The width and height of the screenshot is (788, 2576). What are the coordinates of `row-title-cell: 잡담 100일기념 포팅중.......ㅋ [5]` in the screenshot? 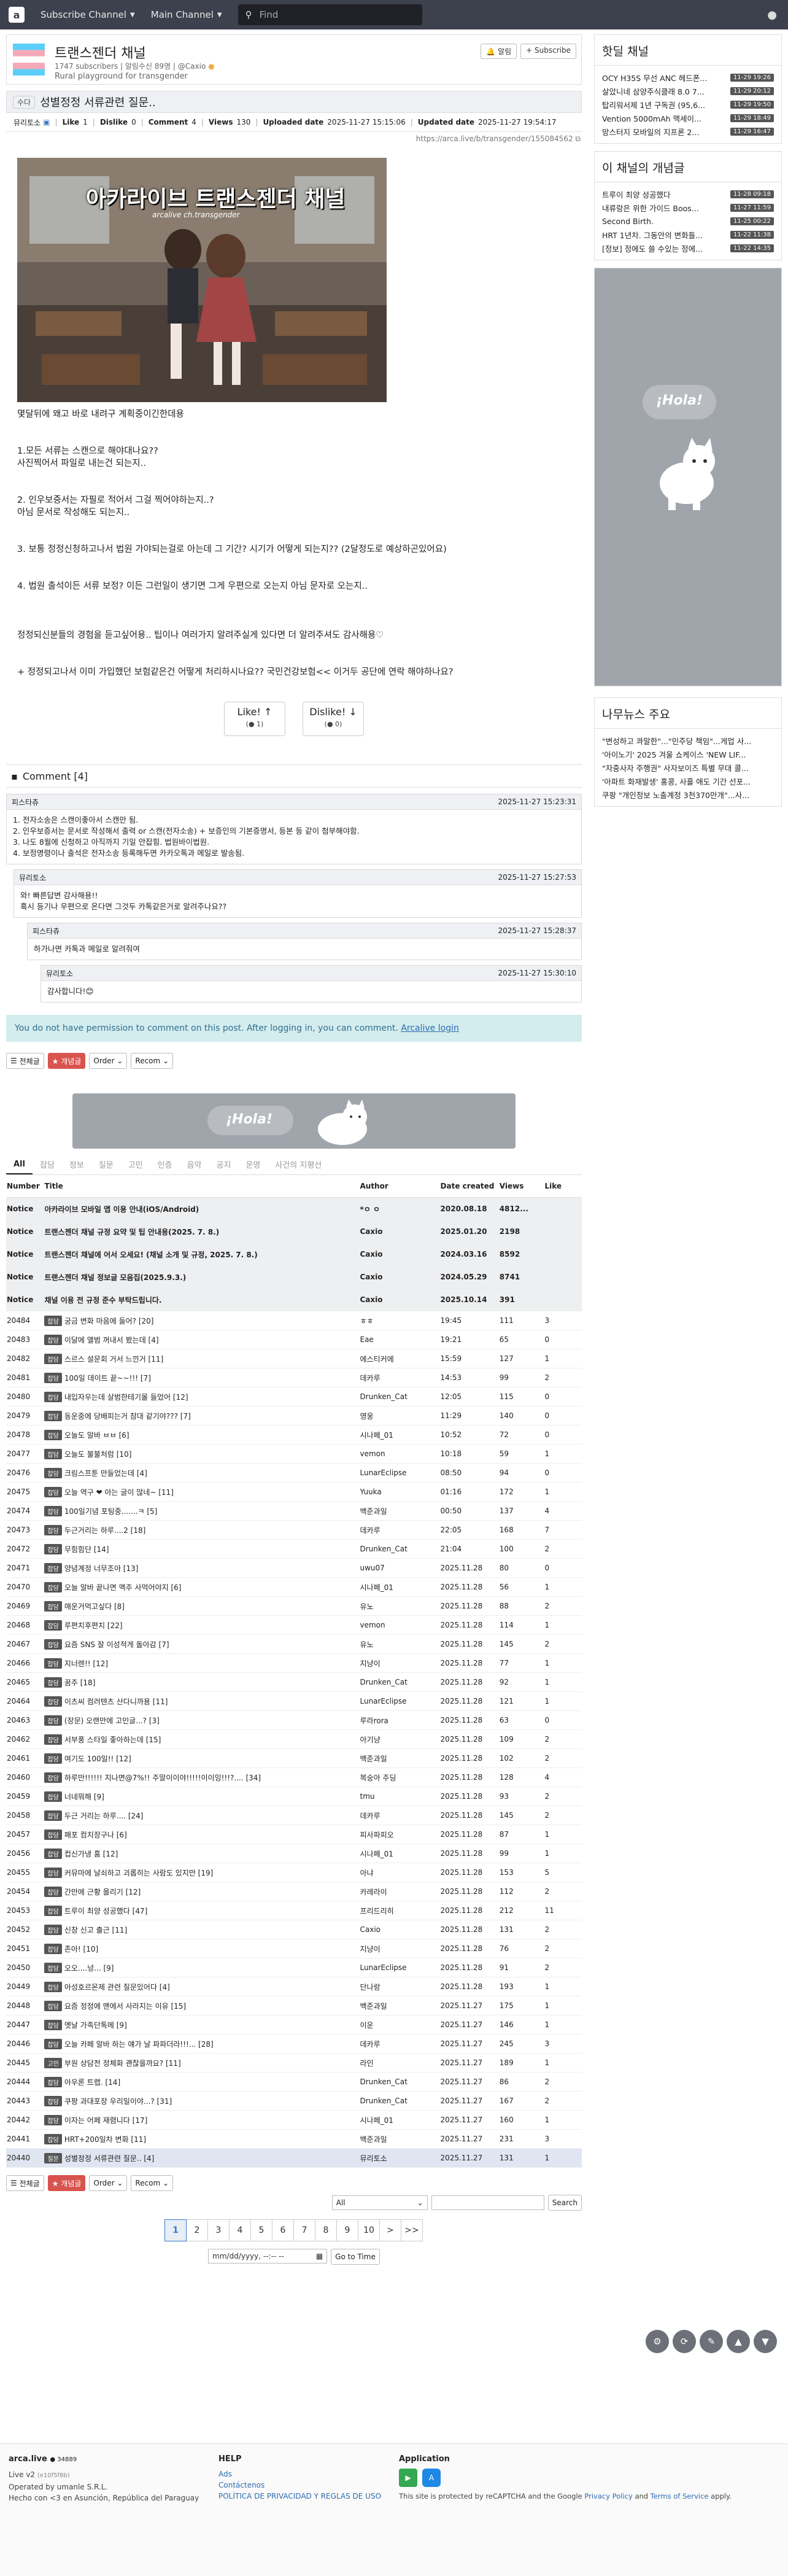 It's located at (202, 1511).